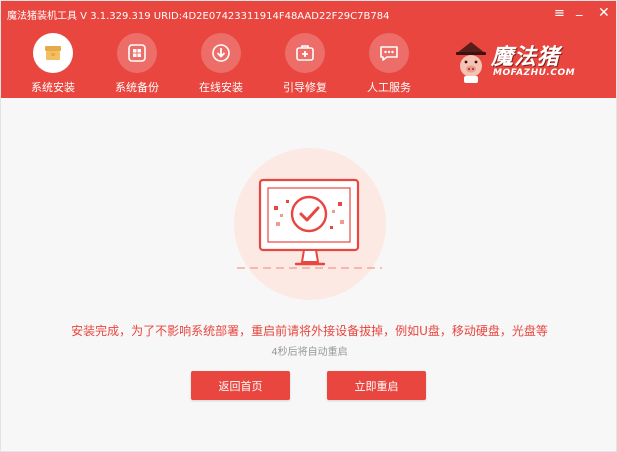 Image resolution: width=617 pixels, height=452 pixels. What do you see at coordinates (604, 13) in the screenshot?
I see `close-icon: ✕` at bounding box center [604, 13].